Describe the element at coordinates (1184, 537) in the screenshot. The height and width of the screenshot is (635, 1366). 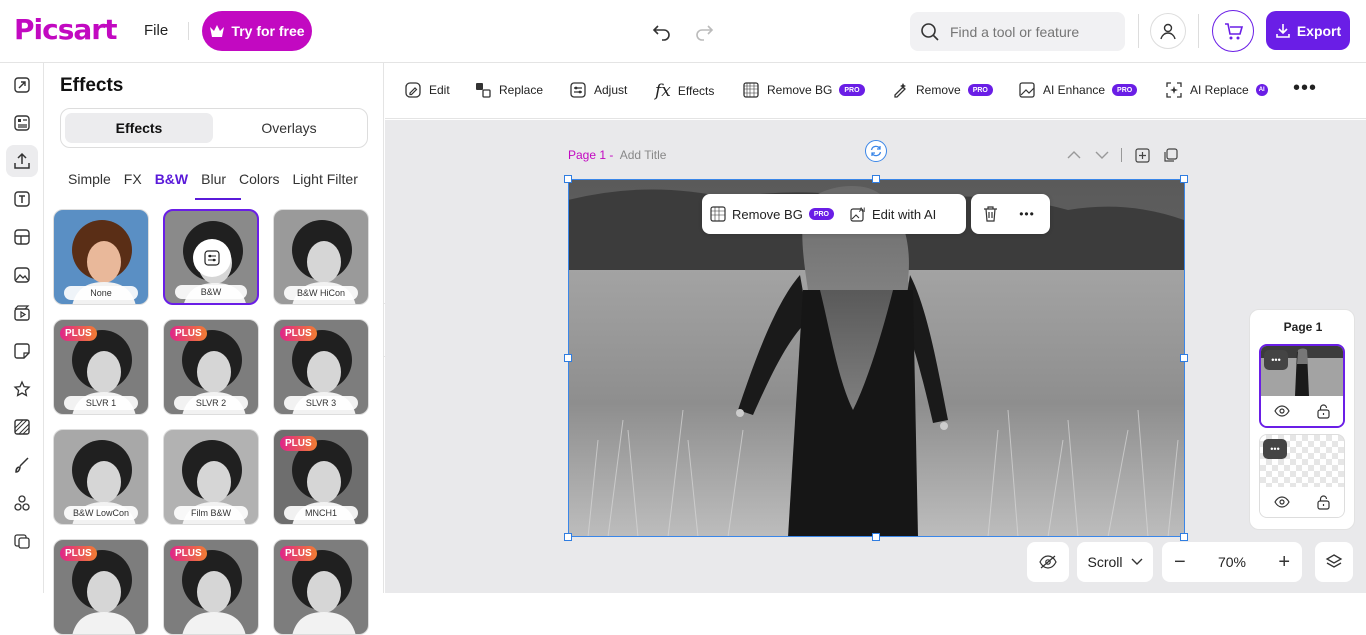
I see `resize-handle-bottom-right` at that location.